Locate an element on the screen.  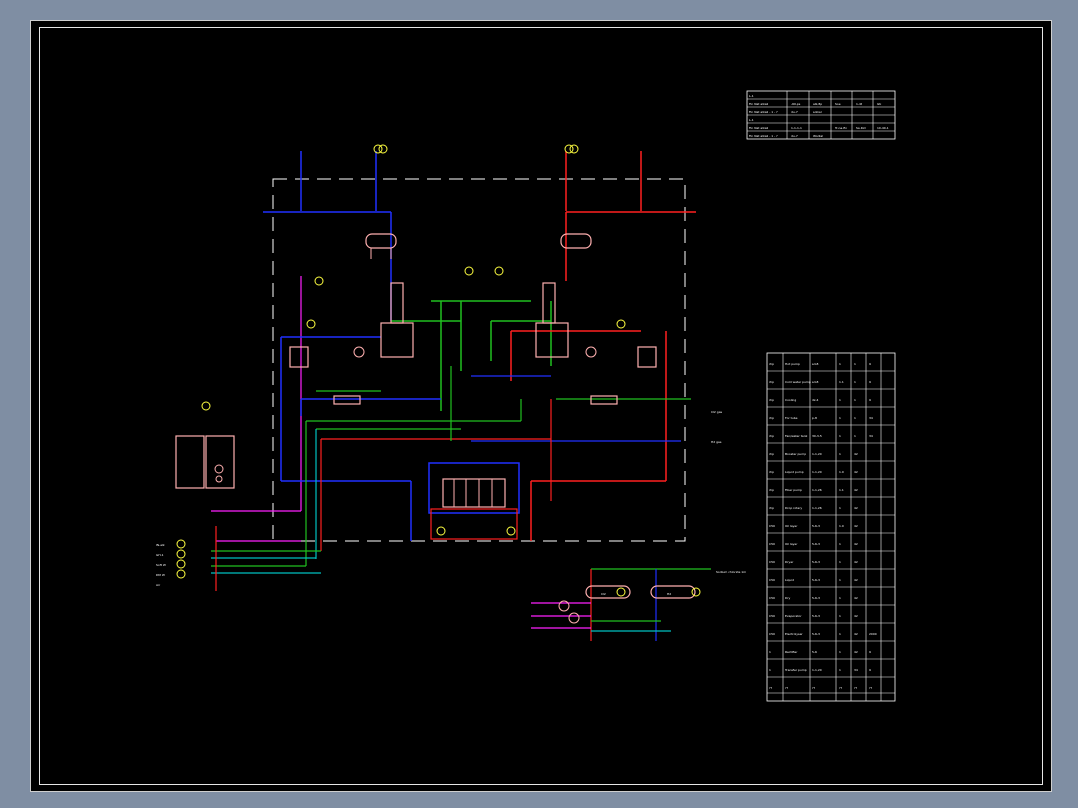
left-pump is located at coordinates (359, 352).